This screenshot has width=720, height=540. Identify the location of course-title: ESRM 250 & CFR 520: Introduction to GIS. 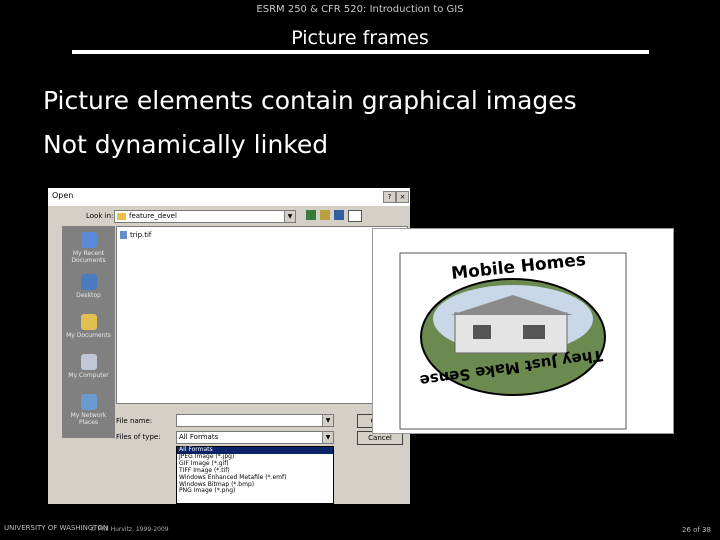
(360, 9).